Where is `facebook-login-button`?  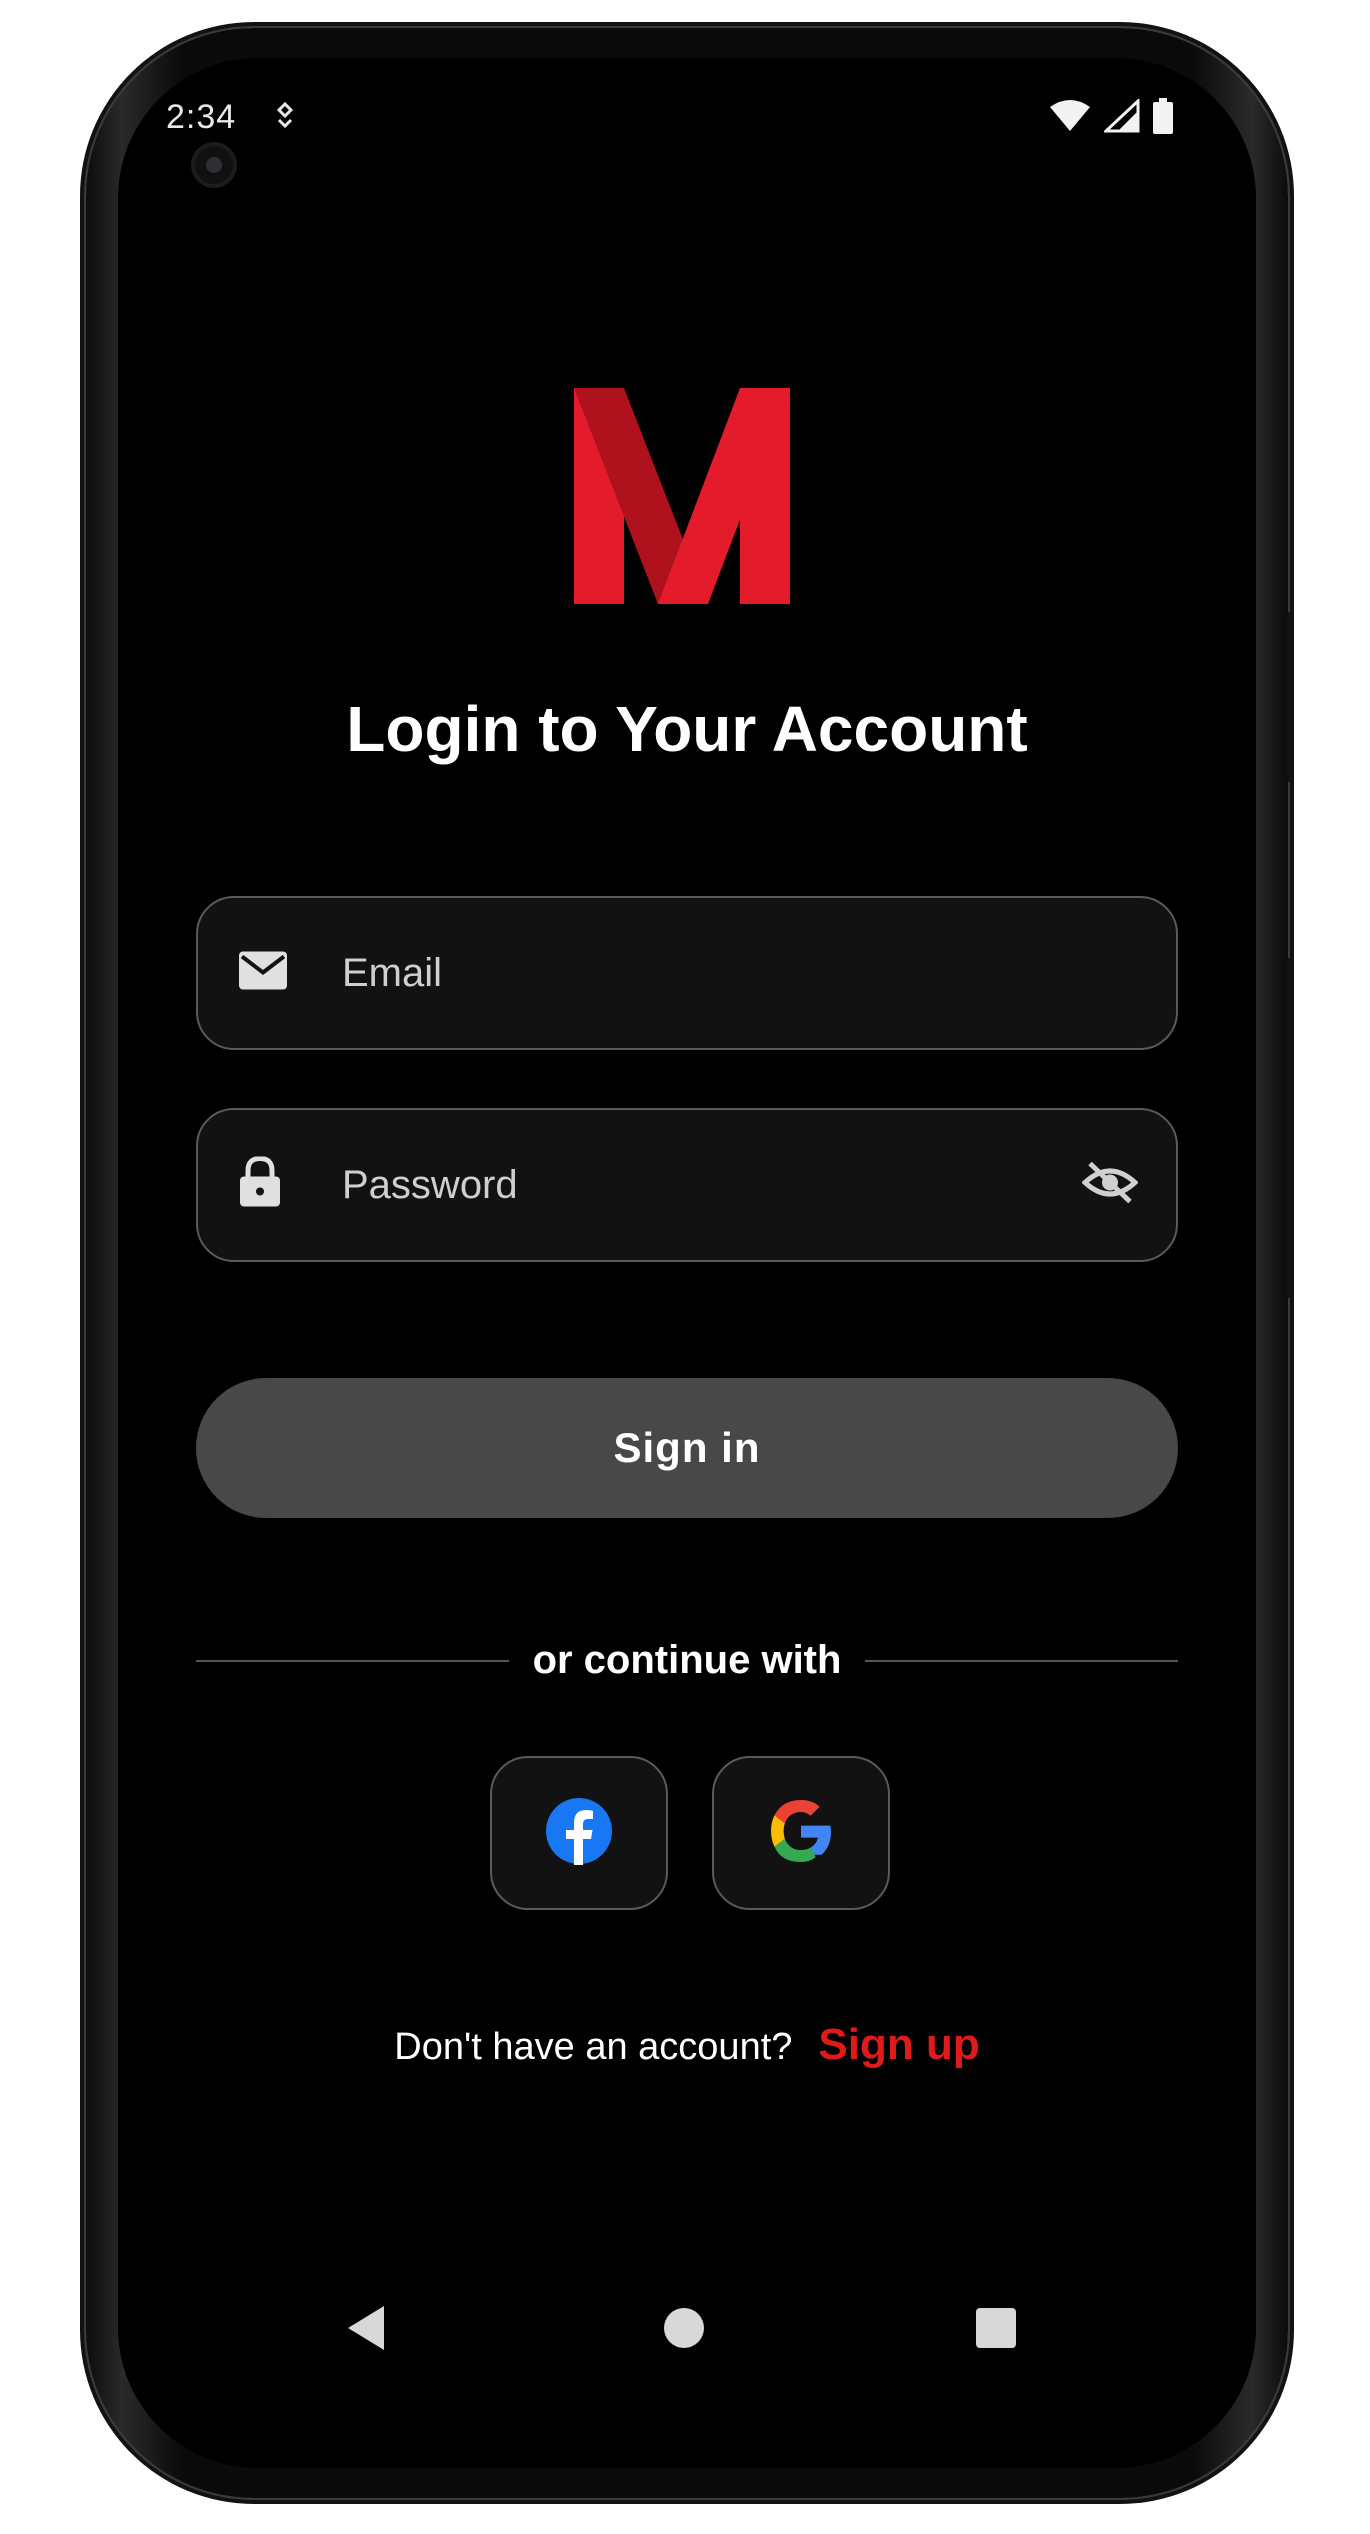
facebook-login-button is located at coordinates (579, 1833).